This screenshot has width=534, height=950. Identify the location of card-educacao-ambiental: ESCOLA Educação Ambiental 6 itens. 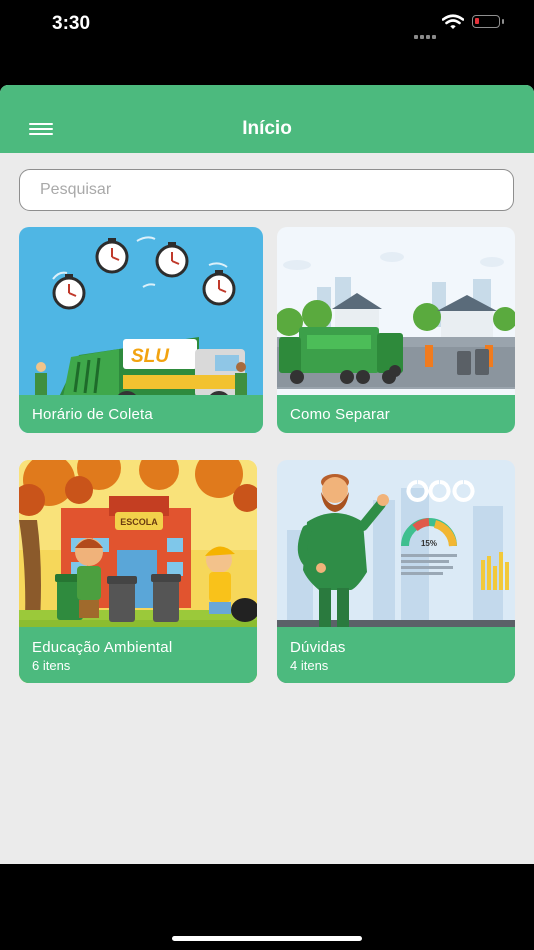
(138, 571).